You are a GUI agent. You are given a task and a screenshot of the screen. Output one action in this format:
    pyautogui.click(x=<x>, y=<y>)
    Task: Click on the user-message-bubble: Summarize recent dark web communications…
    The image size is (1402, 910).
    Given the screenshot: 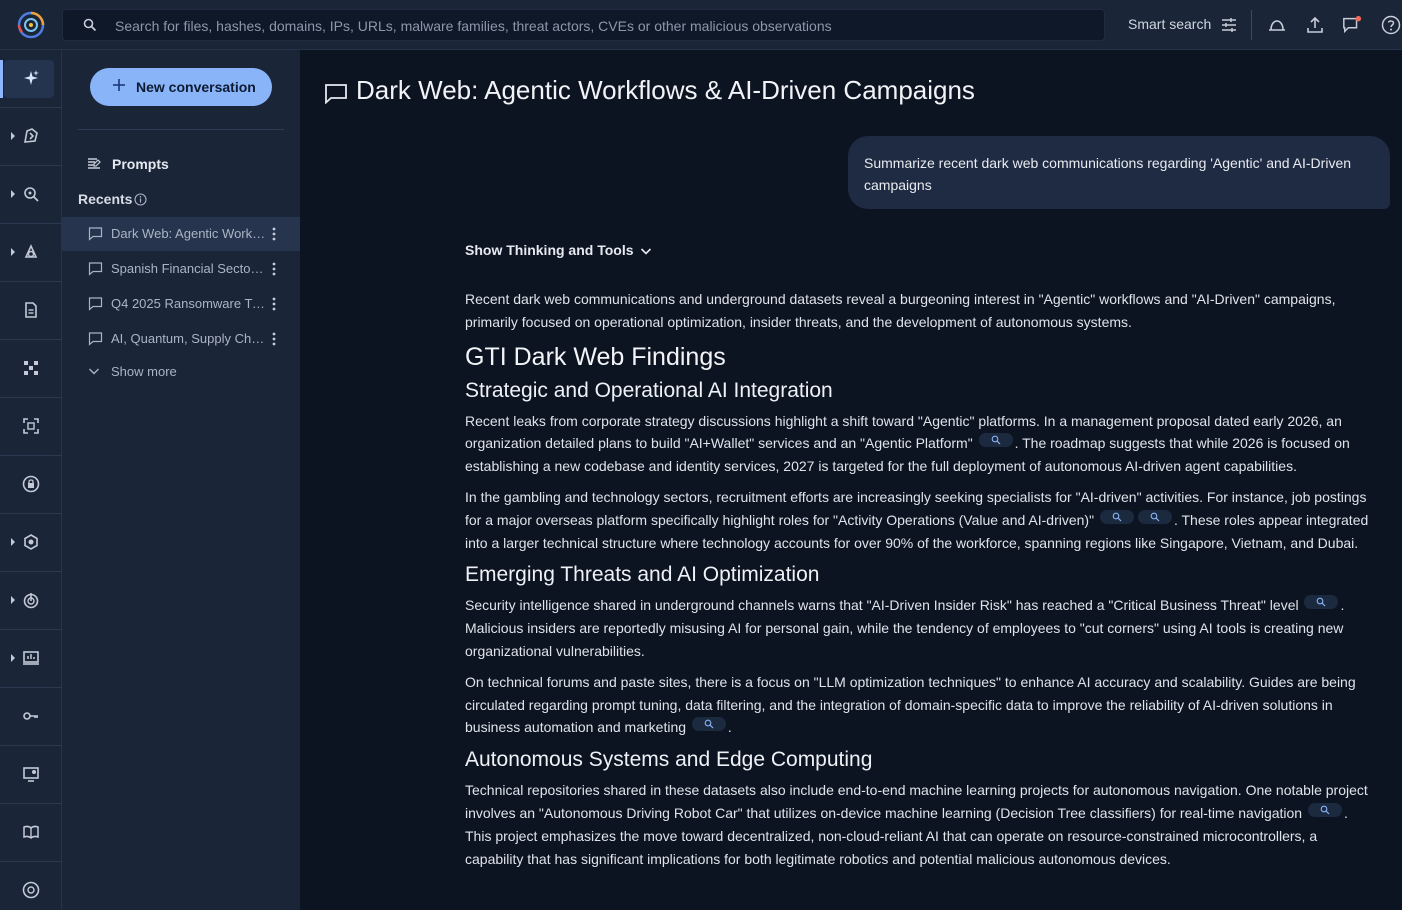 What is the action you would take?
    pyautogui.click(x=1119, y=172)
    